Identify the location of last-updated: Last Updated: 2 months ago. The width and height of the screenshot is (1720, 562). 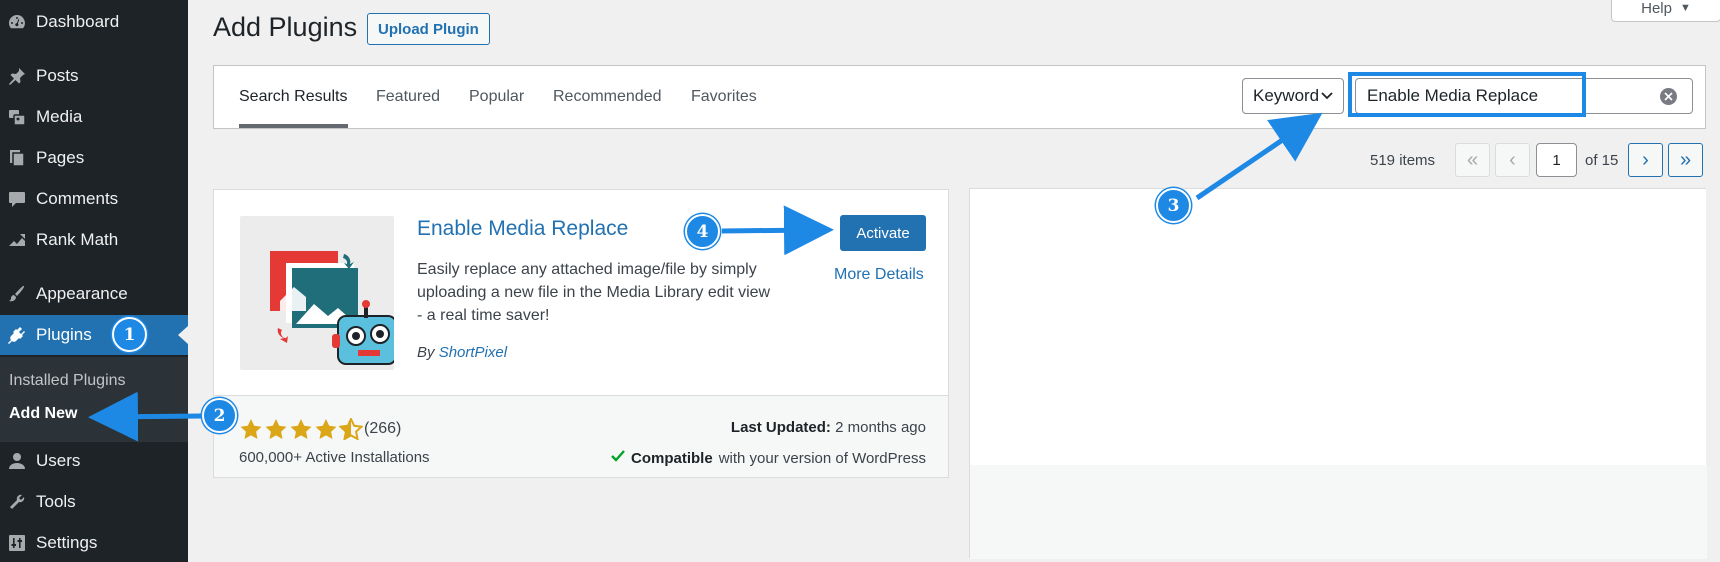
(828, 427).